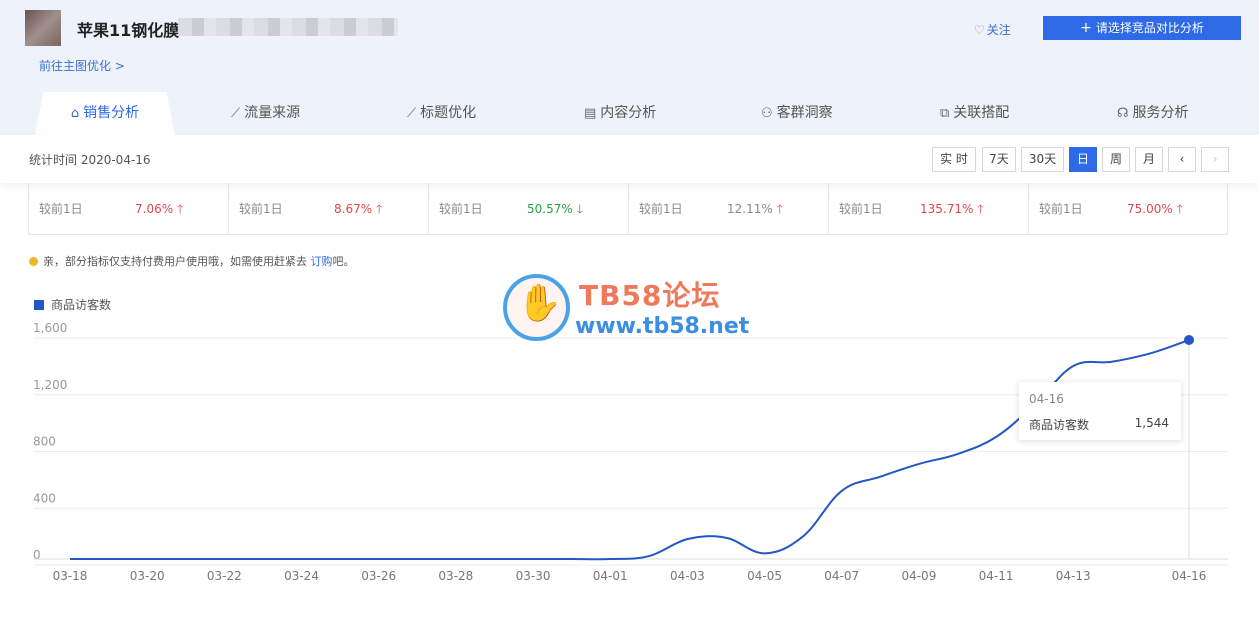  I want to click on x-tick-label: 03-24, so click(301, 576).